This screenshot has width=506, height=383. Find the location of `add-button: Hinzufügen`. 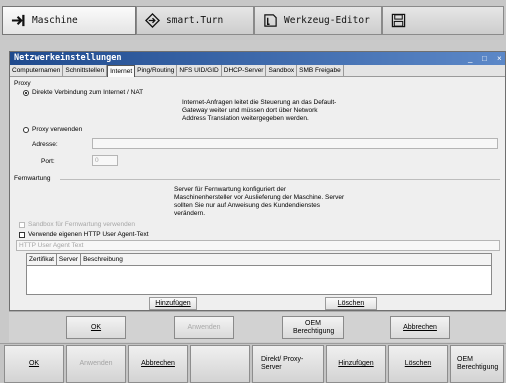

add-button: Hinzufügen is located at coordinates (173, 303).